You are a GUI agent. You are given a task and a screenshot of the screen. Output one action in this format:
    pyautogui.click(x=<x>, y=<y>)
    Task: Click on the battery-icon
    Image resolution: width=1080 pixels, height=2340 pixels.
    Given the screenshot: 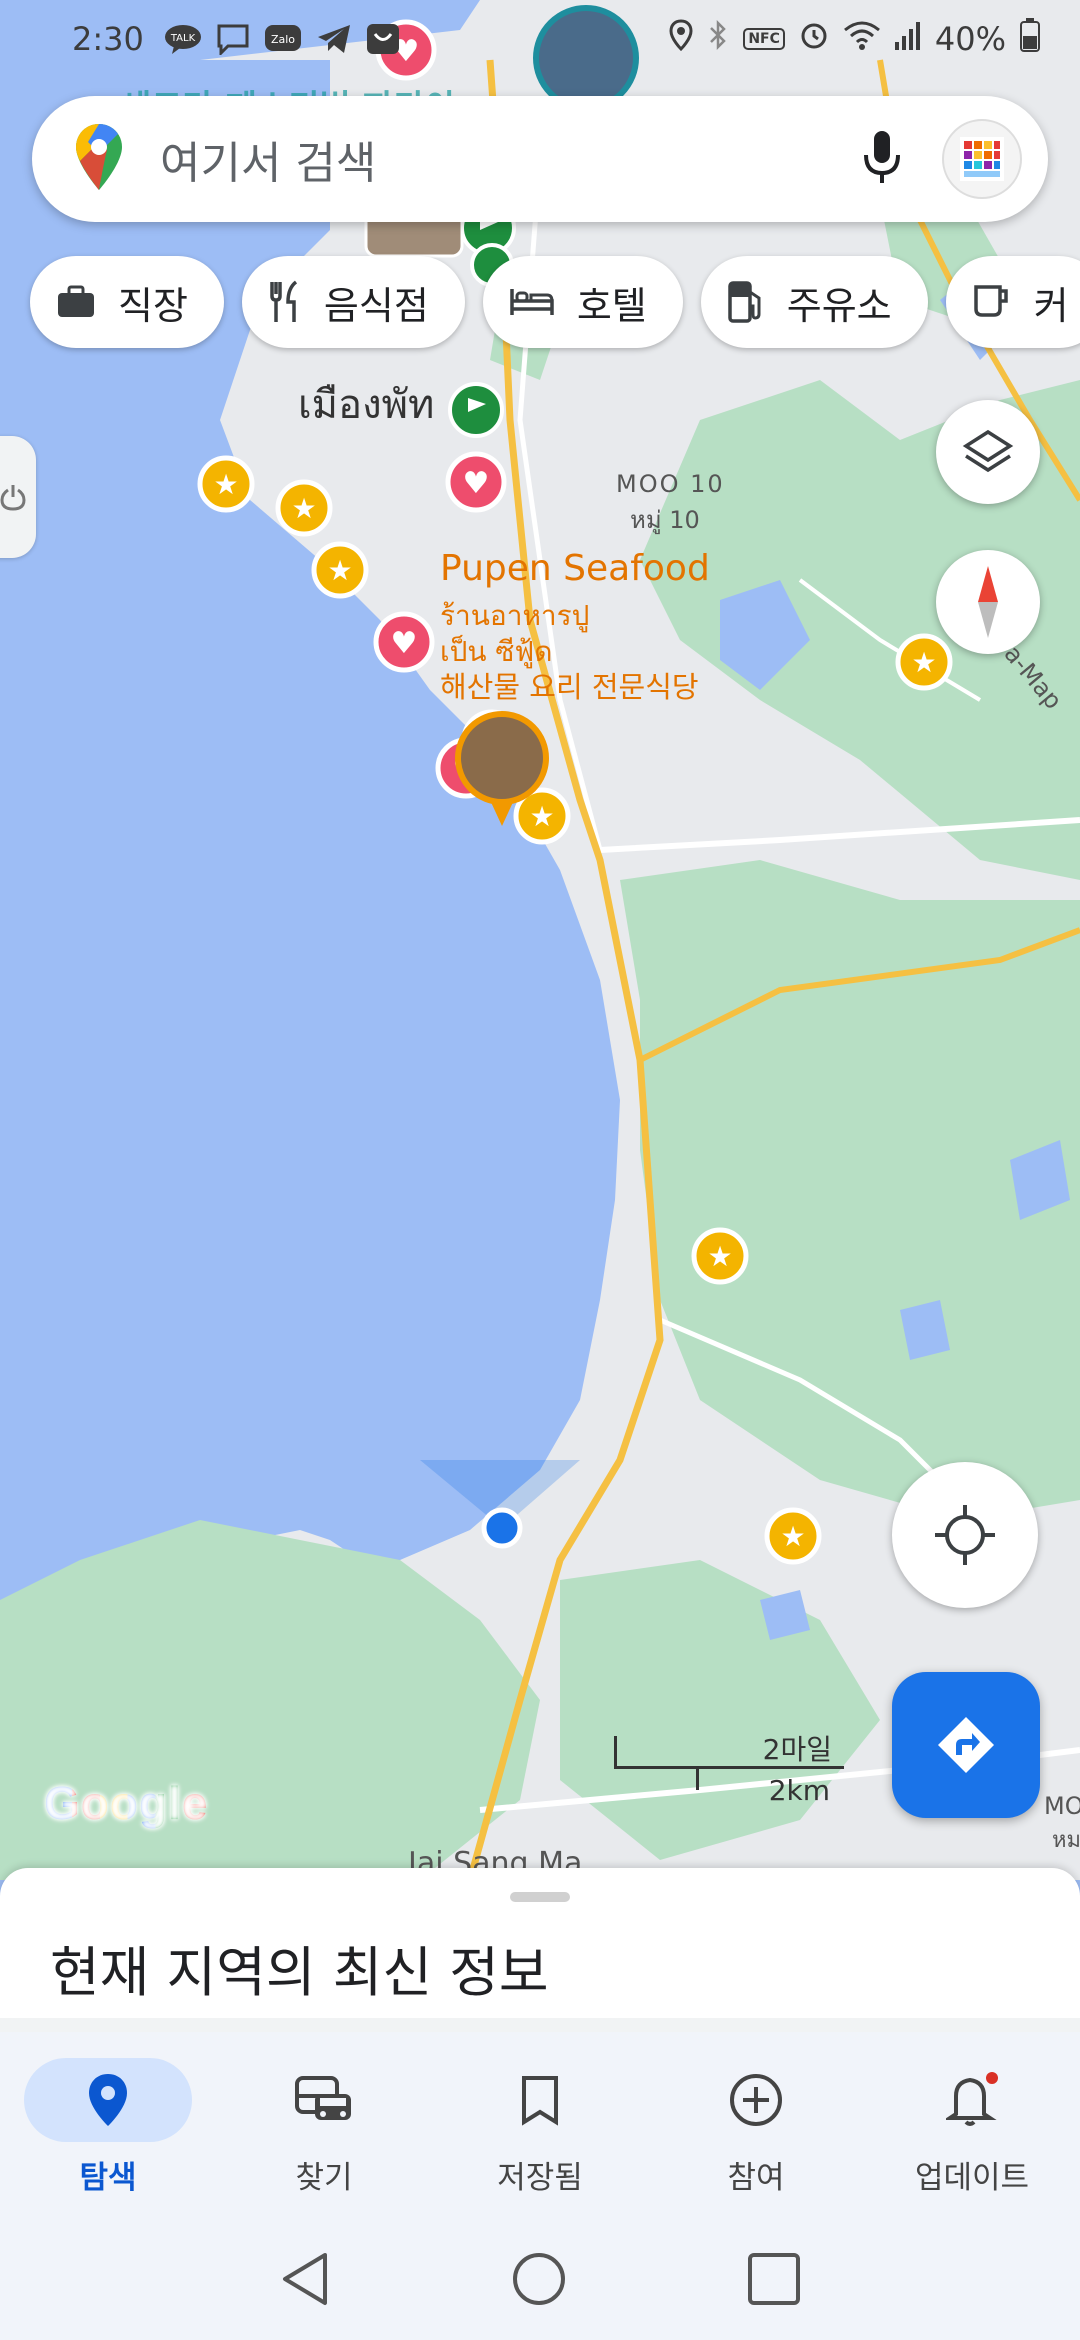 What is the action you would take?
    pyautogui.click(x=1030, y=39)
    